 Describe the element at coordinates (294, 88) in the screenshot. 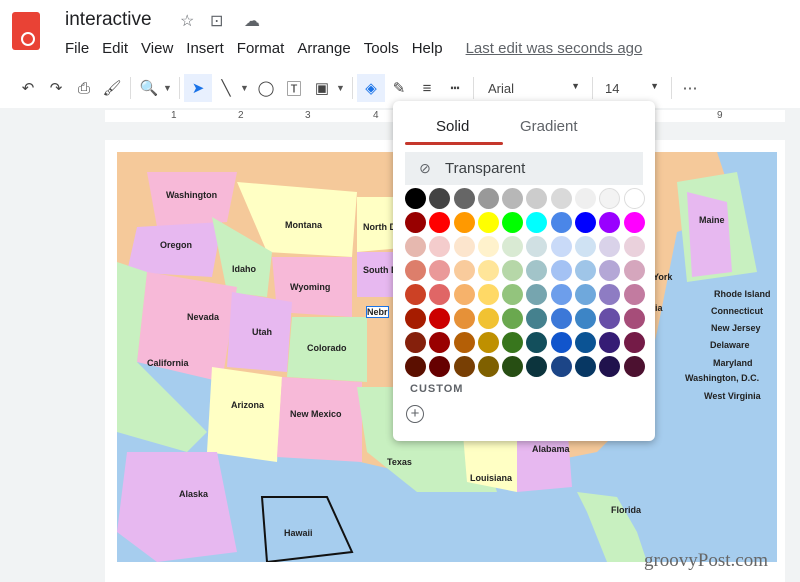

I see `text-box-icon: 🅃` at that location.